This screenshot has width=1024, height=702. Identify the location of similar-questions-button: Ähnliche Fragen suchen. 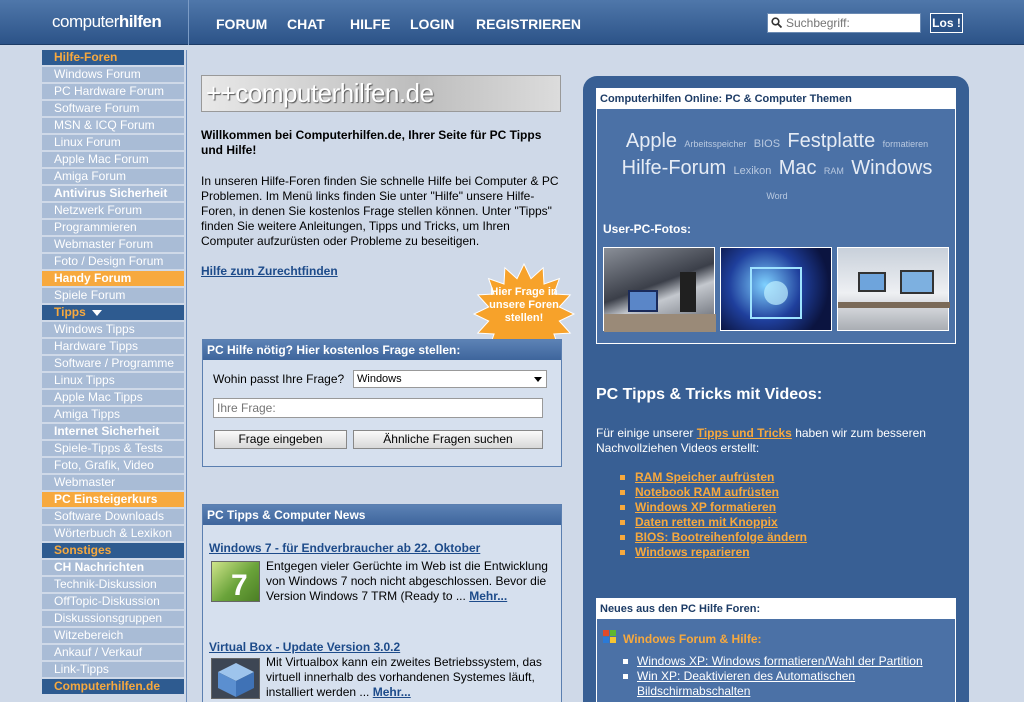
(448, 439).